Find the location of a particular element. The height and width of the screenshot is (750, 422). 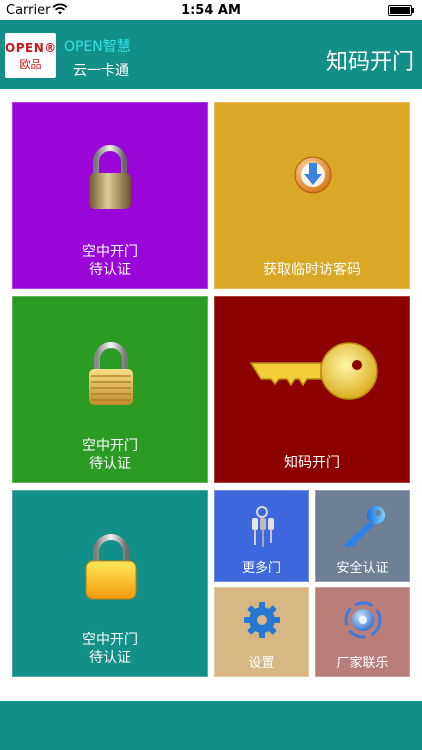

padlock-yellow-icon is located at coordinates (111, 567).